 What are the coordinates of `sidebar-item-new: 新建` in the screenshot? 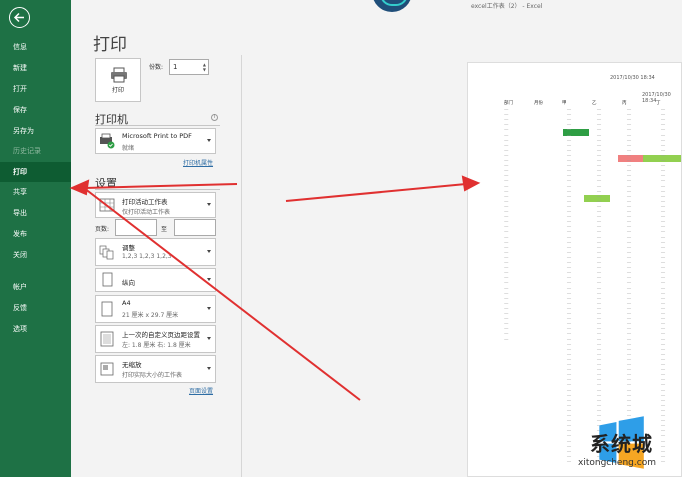 It's located at (35, 68).